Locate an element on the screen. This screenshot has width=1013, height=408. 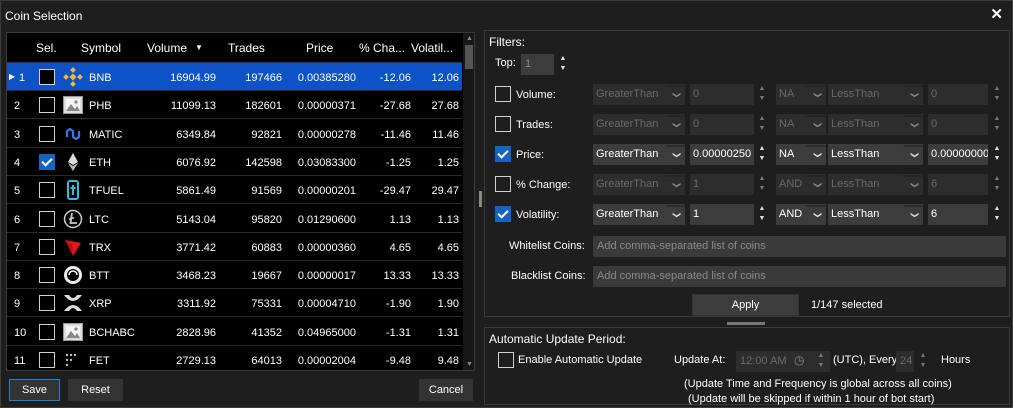
header-trades: Trades is located at coordinates (246, 48).